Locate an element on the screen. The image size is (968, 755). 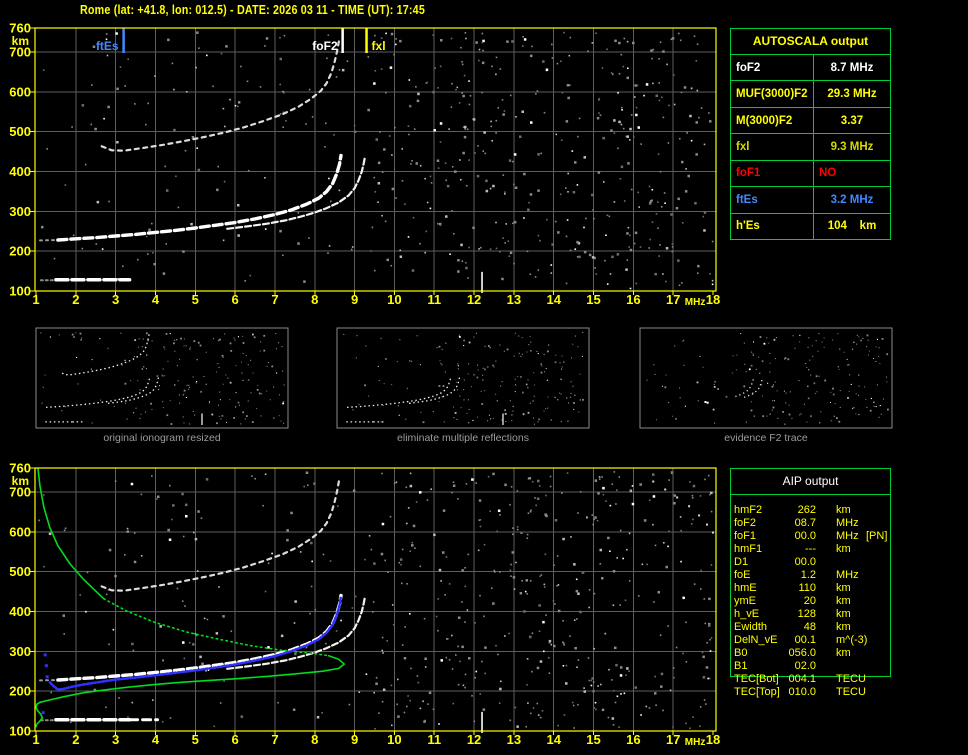
aip-row-note: [PN] is located at coordinates (877, 536).